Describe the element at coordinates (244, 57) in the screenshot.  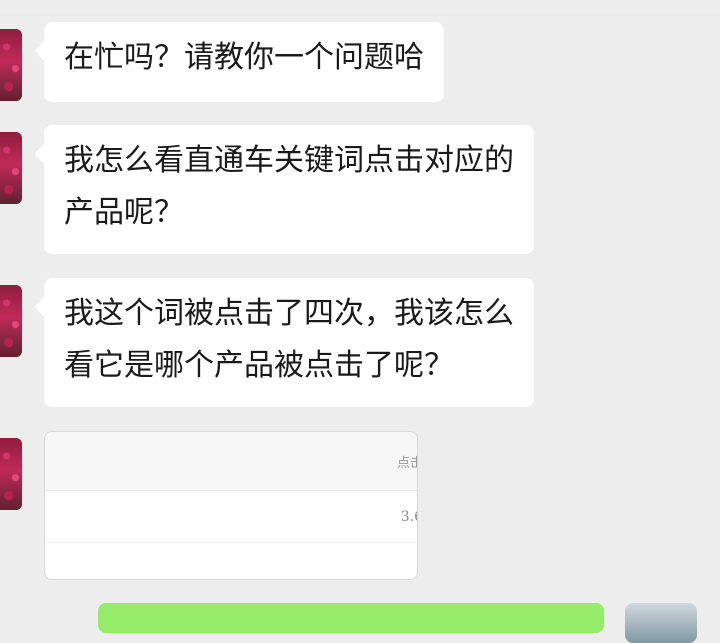
I see `message-text: 在忙吗？请教你一个问题哈` at that location.